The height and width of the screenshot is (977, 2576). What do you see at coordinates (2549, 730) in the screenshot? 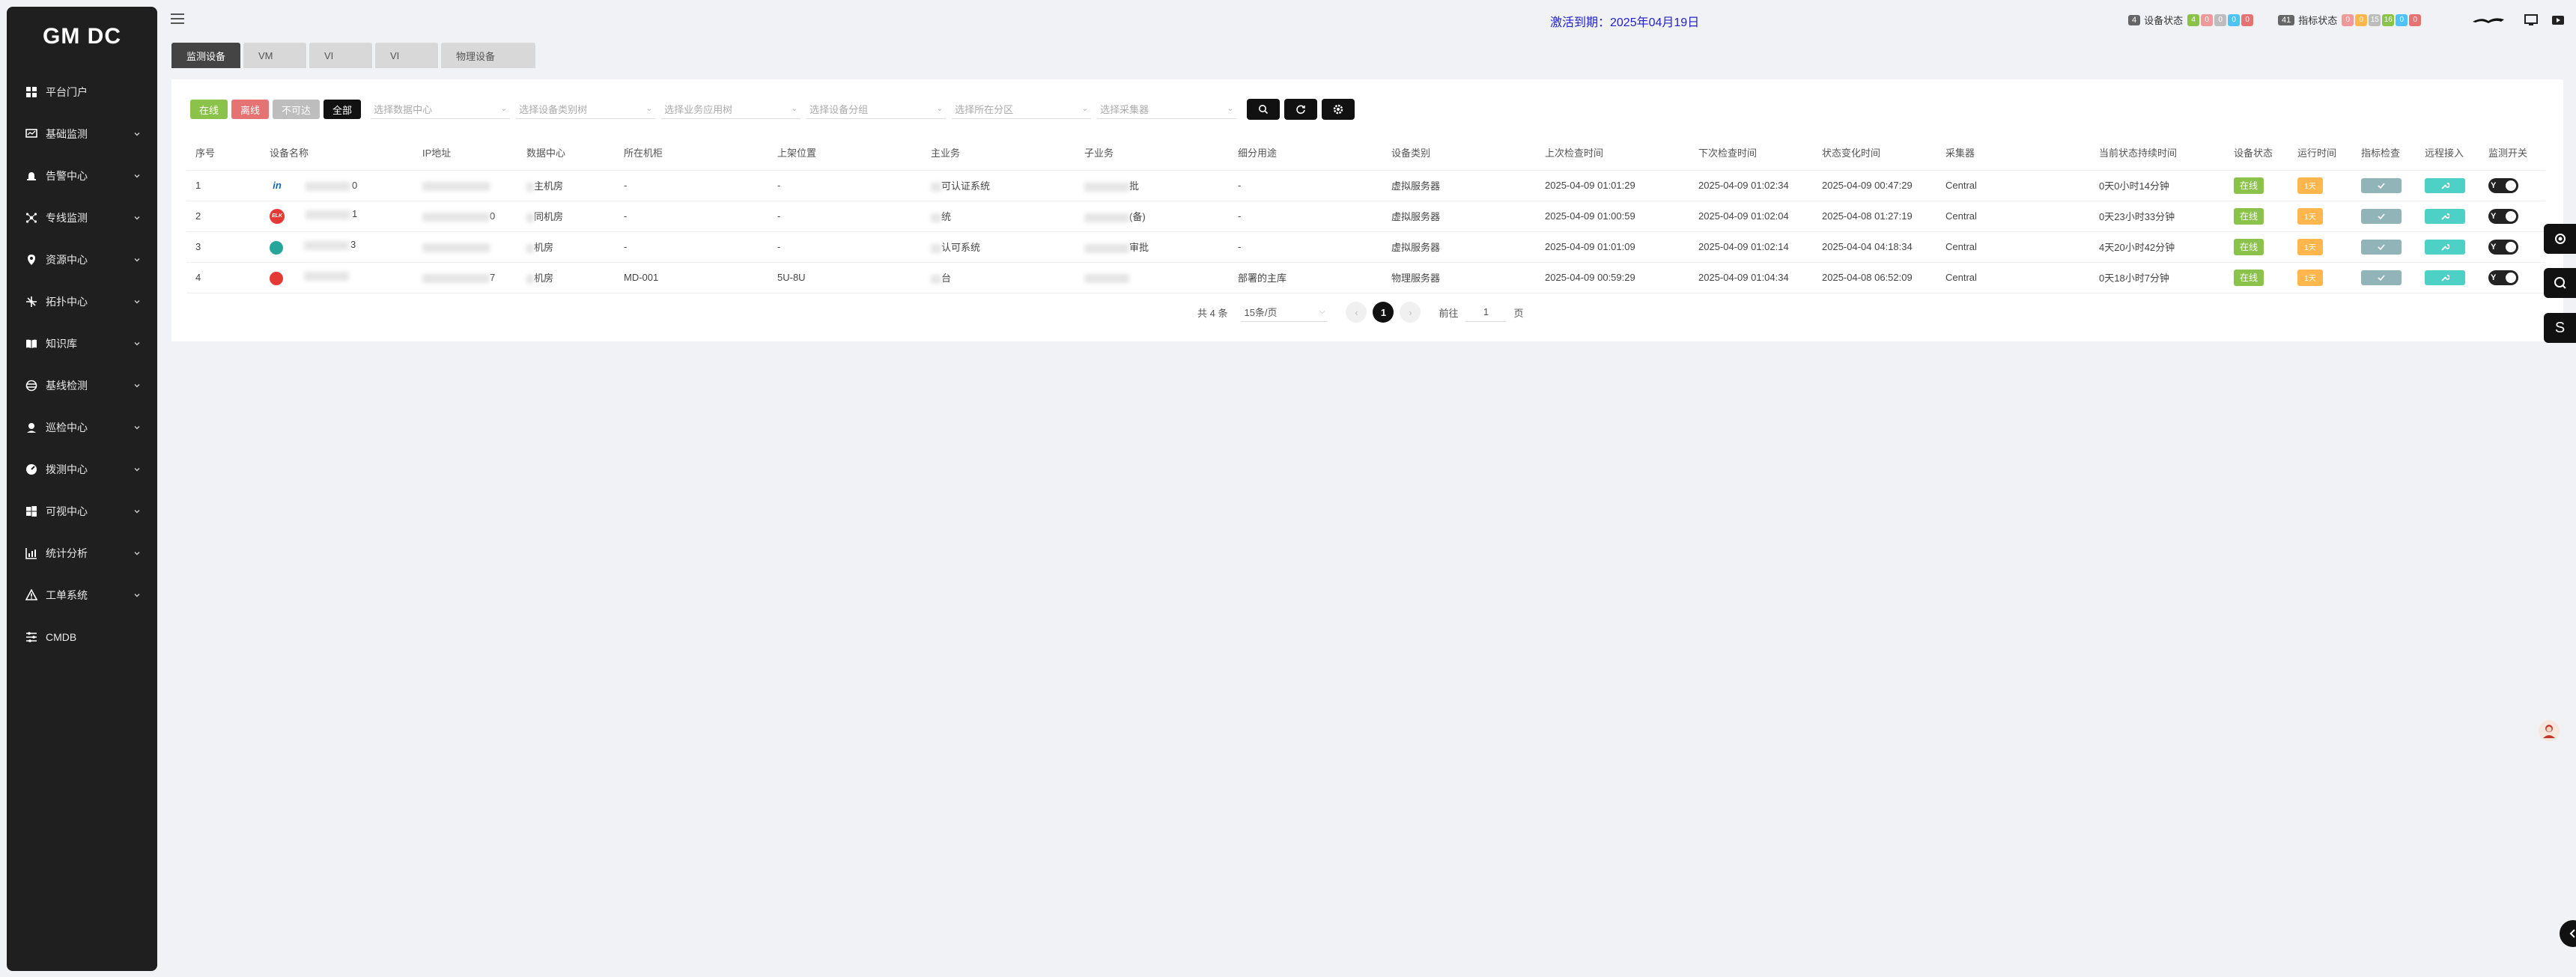
I see `support-avatar` at bounding box center [2549, 730].